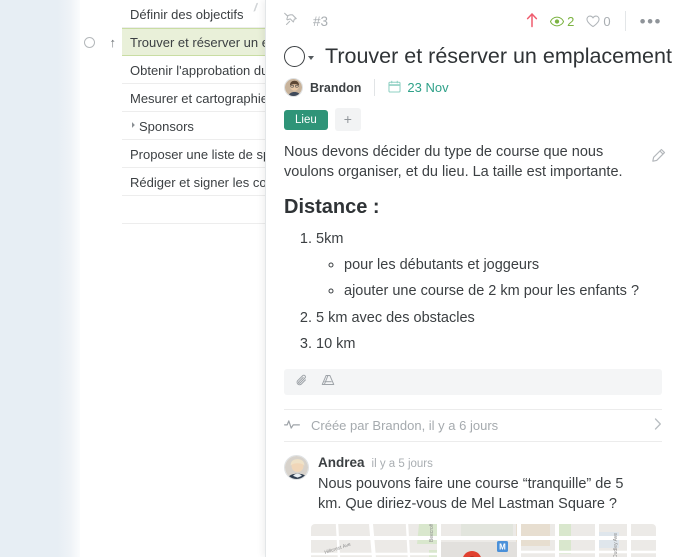  I want to click on task-label: Mesurer et cartographier le parcours, so click(197, 98).